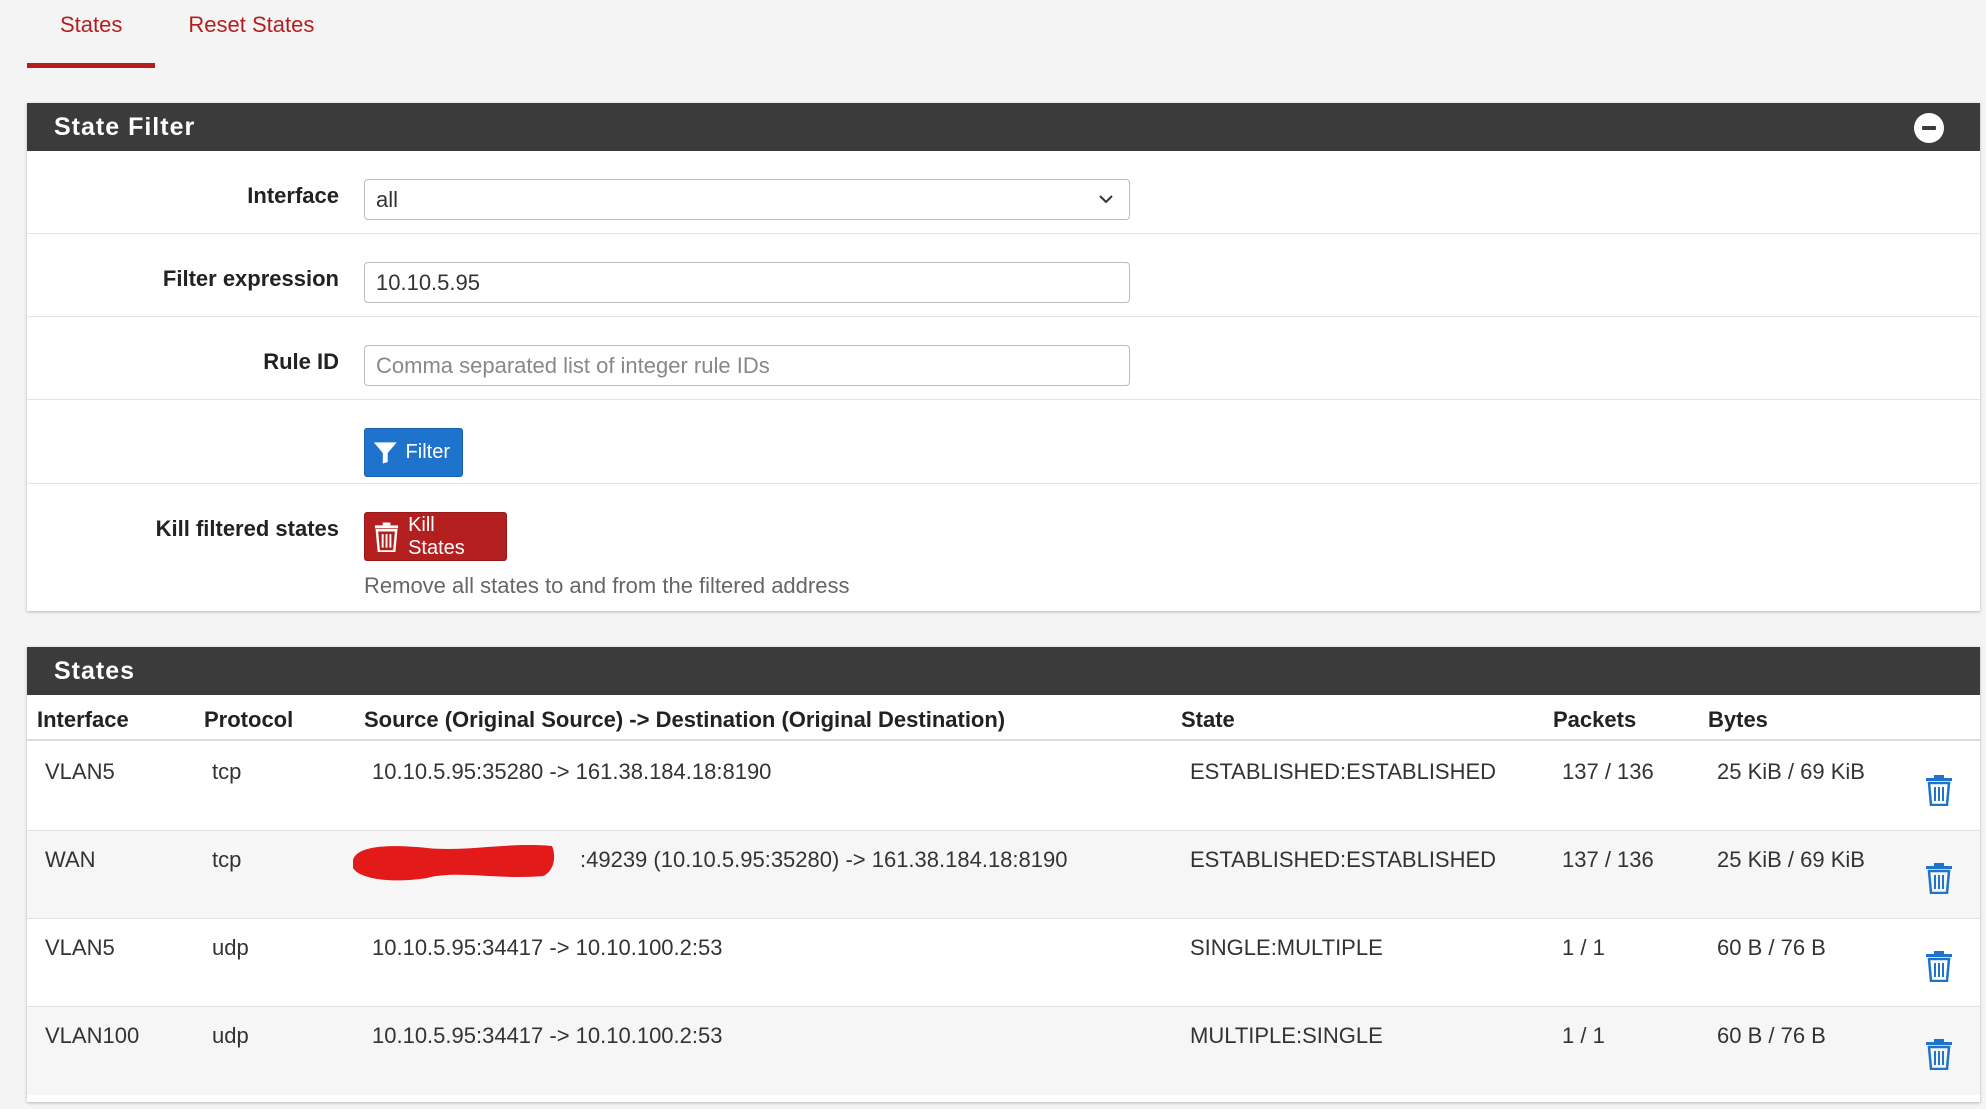 The height and width of the screenshot is (1109, 1986). What do you see at coordinates (747, 282) in the screenshot?
I see `filter-expression-input: 10.10.5.95` at bounding box center [747, 282].